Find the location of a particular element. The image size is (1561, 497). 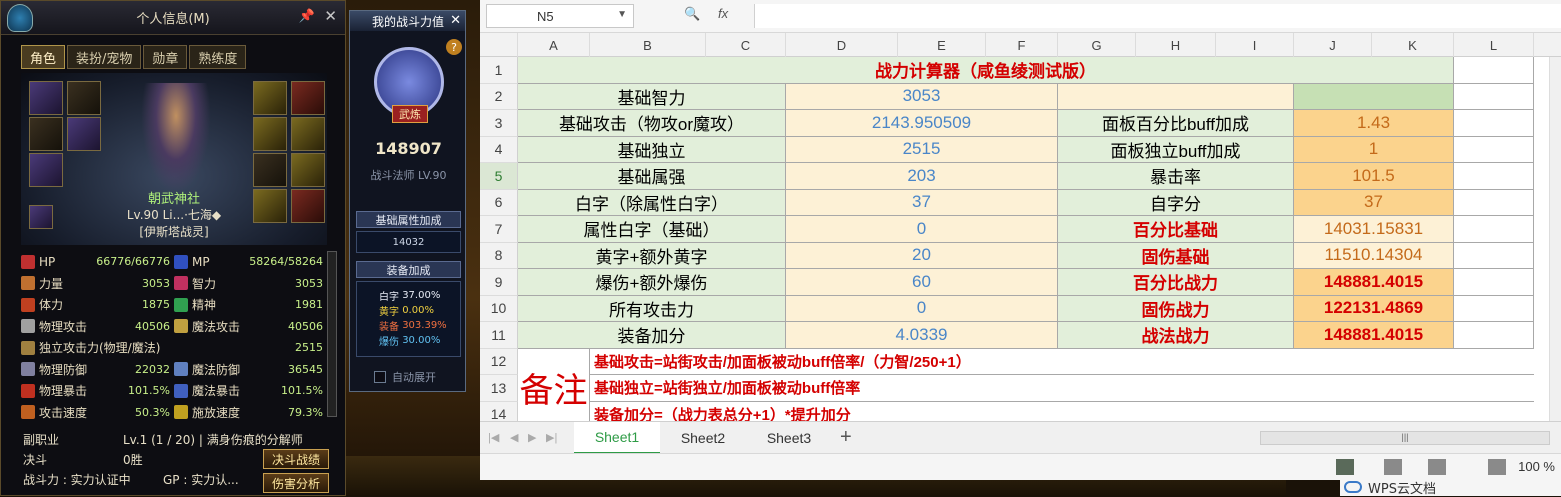

label-cell: 装备加分 is located at coordinates (652, 335).